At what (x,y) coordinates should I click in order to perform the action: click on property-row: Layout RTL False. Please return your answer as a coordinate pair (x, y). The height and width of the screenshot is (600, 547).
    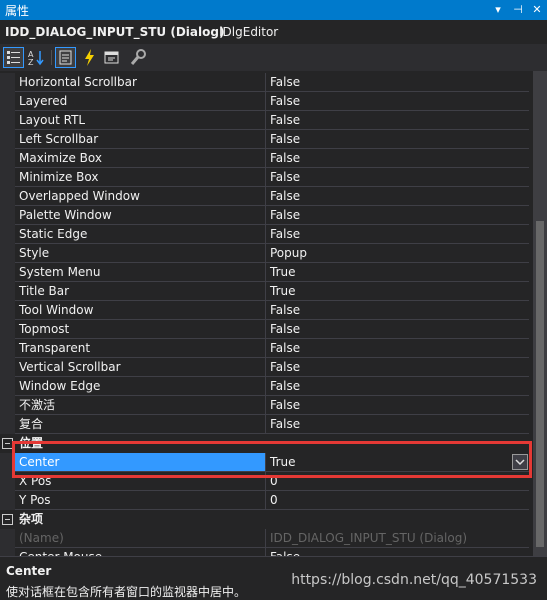
    Looking at the image, I should click on (266, 120).